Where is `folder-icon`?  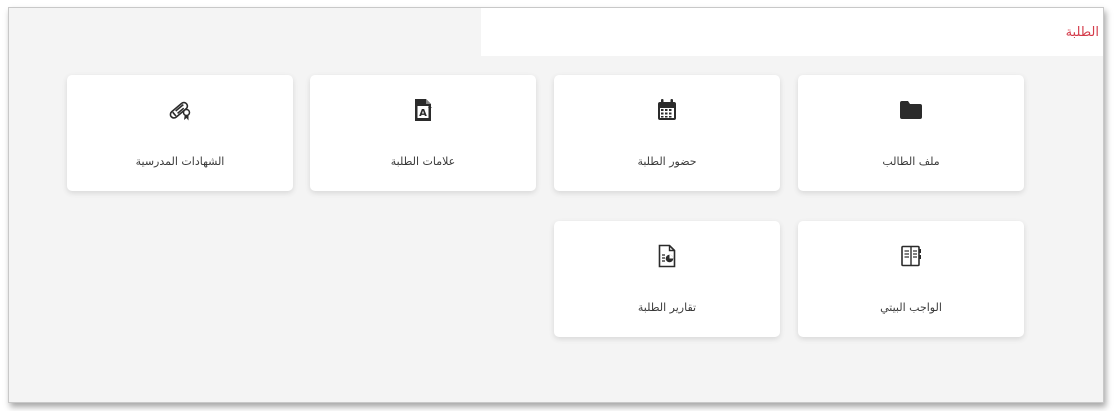 folder-icon is located at coordinates (911, 110).